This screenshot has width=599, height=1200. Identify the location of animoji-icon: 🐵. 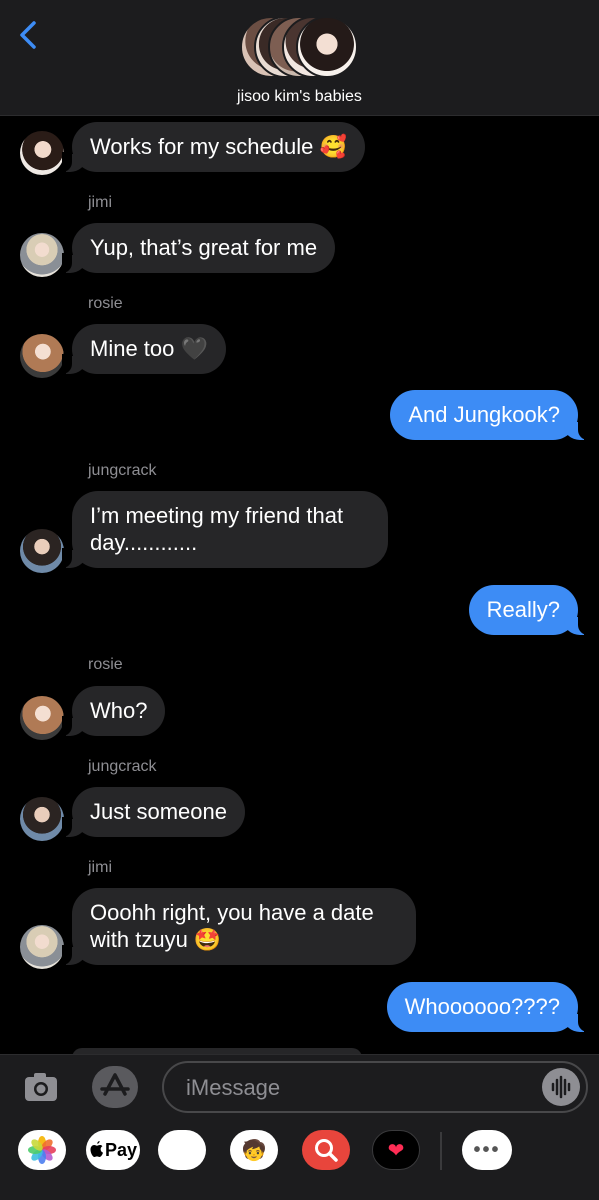
(182, 1150).